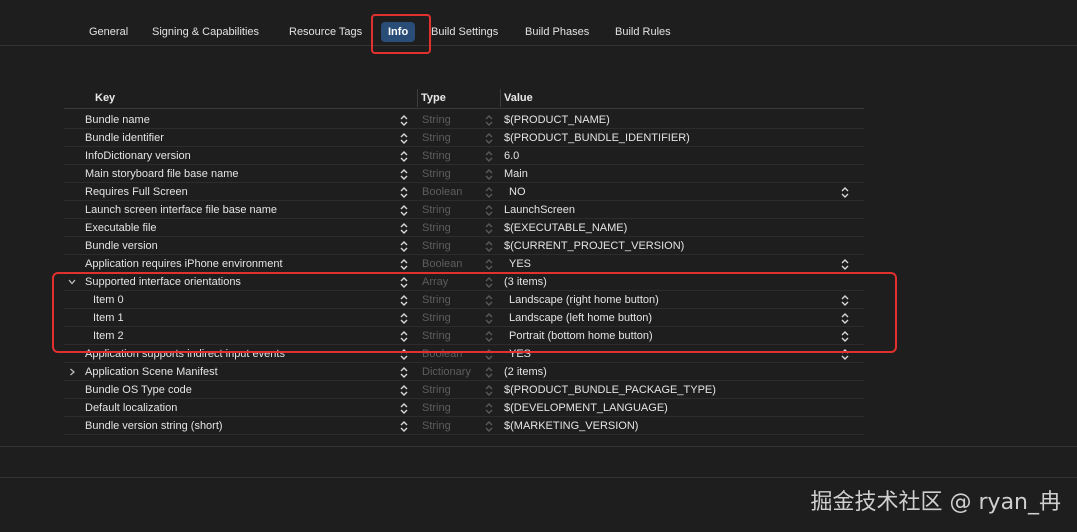 This screenshot has width=1077, height=532. I want to click on tab-build-rules: Build Rules, so click(643, 32).